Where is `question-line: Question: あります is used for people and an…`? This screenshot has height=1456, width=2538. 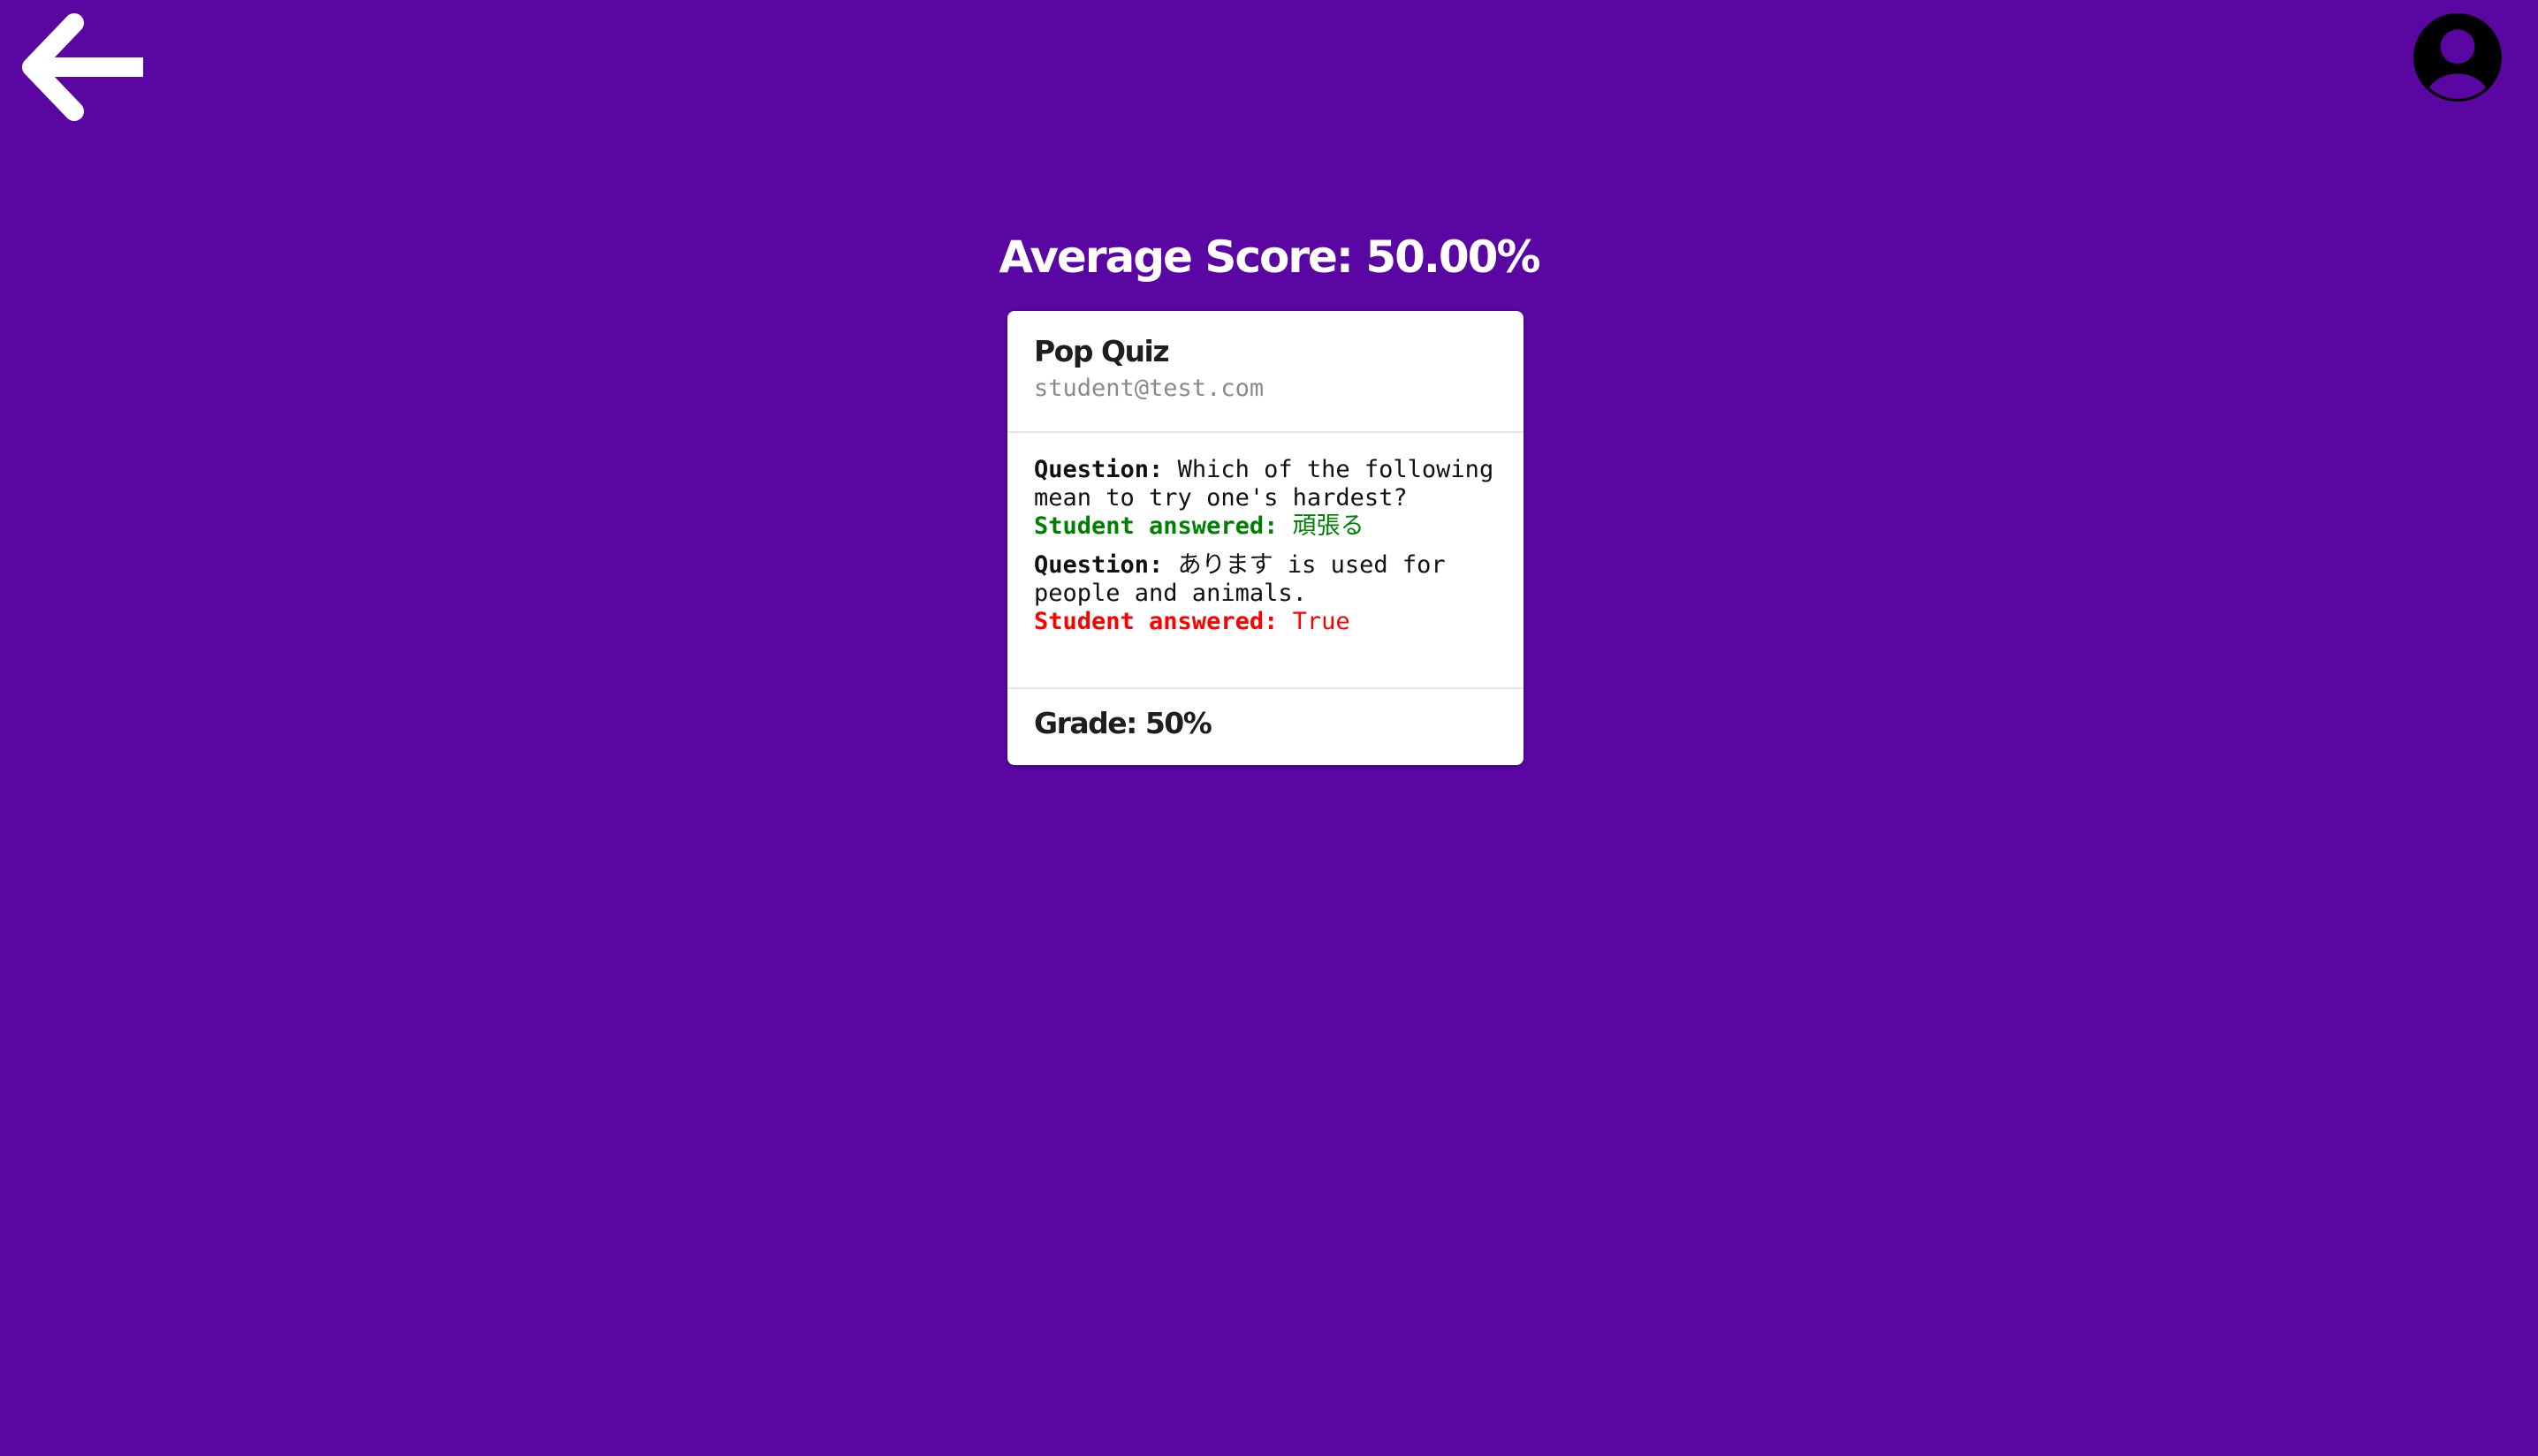 question-line: Question: あります is used for people and an… is located at coordinates (1266, 579).